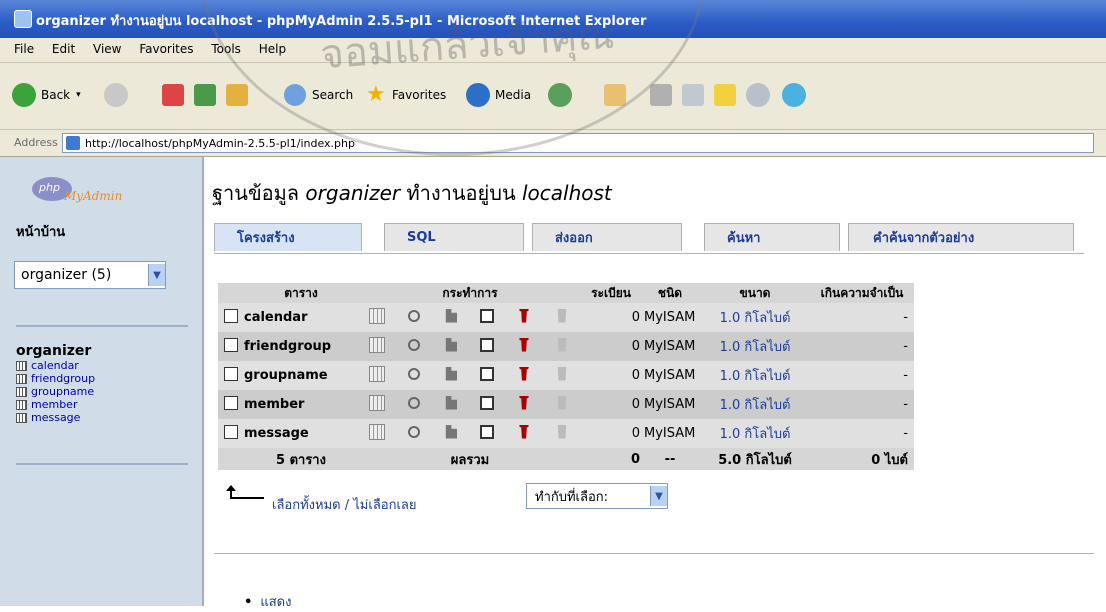 The width and height of the screenshot is (1106, 612). Describe the element at coordinates (597, 496) in the screenshot. I see `with-selected-dropdown: ทำกับที่เลือก: ▼` at that location.